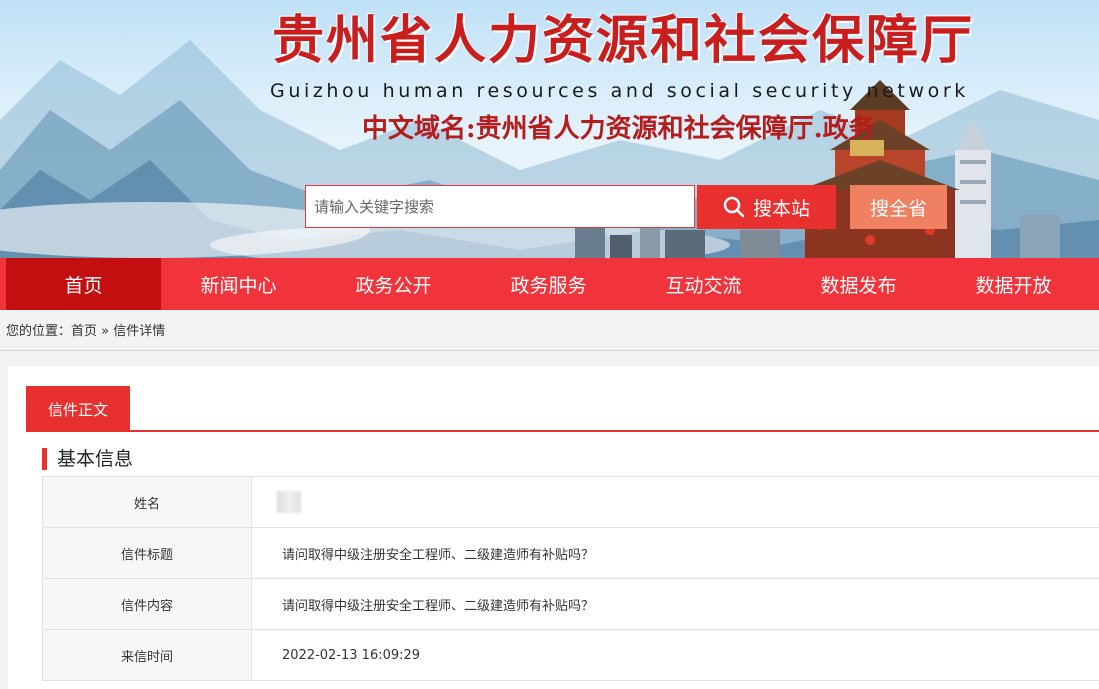  What do you see at coordinates (147, 604) in the screenshot?
I see `row-key-content: 信件内容` at bounding box center [147, 604].